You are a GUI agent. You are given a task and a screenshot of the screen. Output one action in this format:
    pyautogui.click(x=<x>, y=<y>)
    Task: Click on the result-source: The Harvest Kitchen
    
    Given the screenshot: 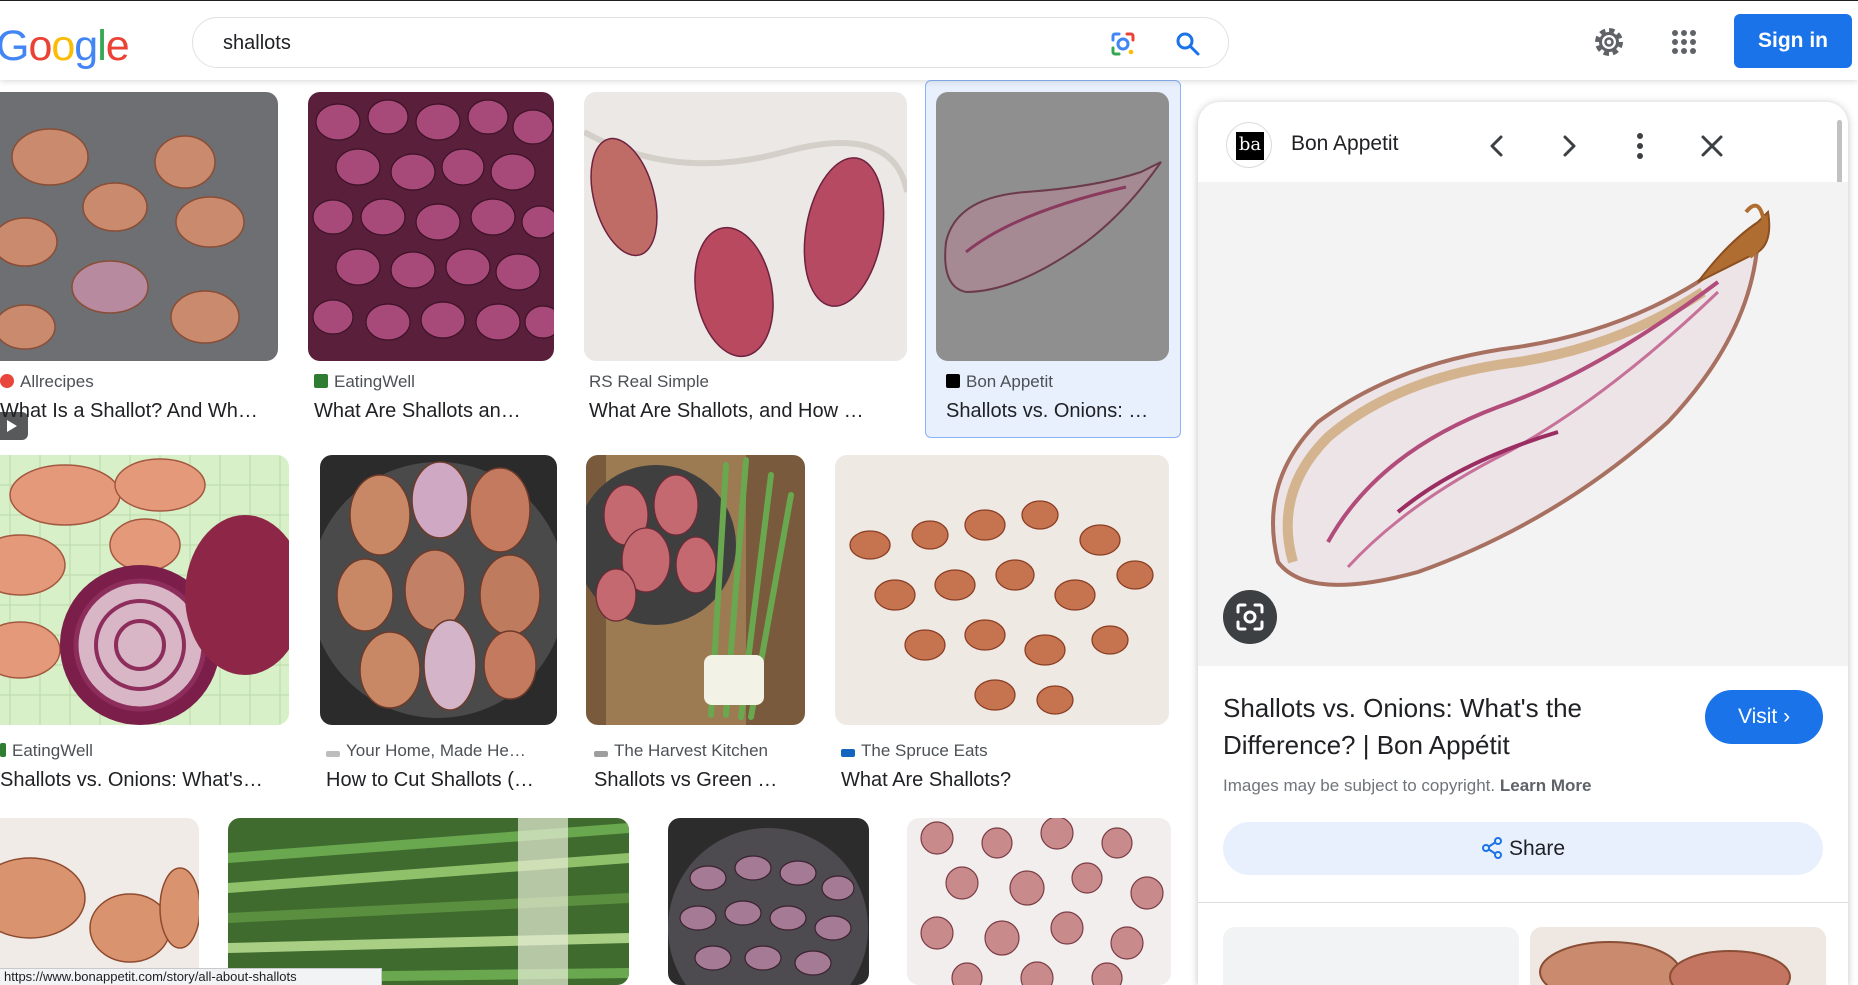 What is the action you would take?
    pyautogui.click(x=701, y=751)
    